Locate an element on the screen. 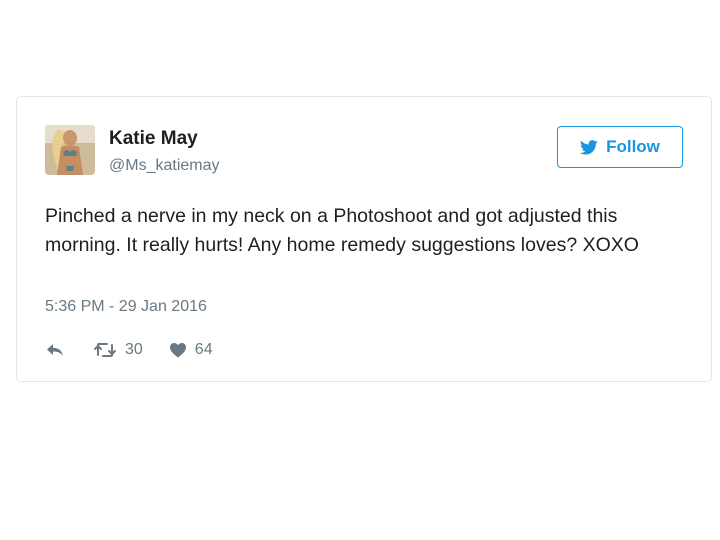  author-name: Katie May is located at coordinates (153, 139).